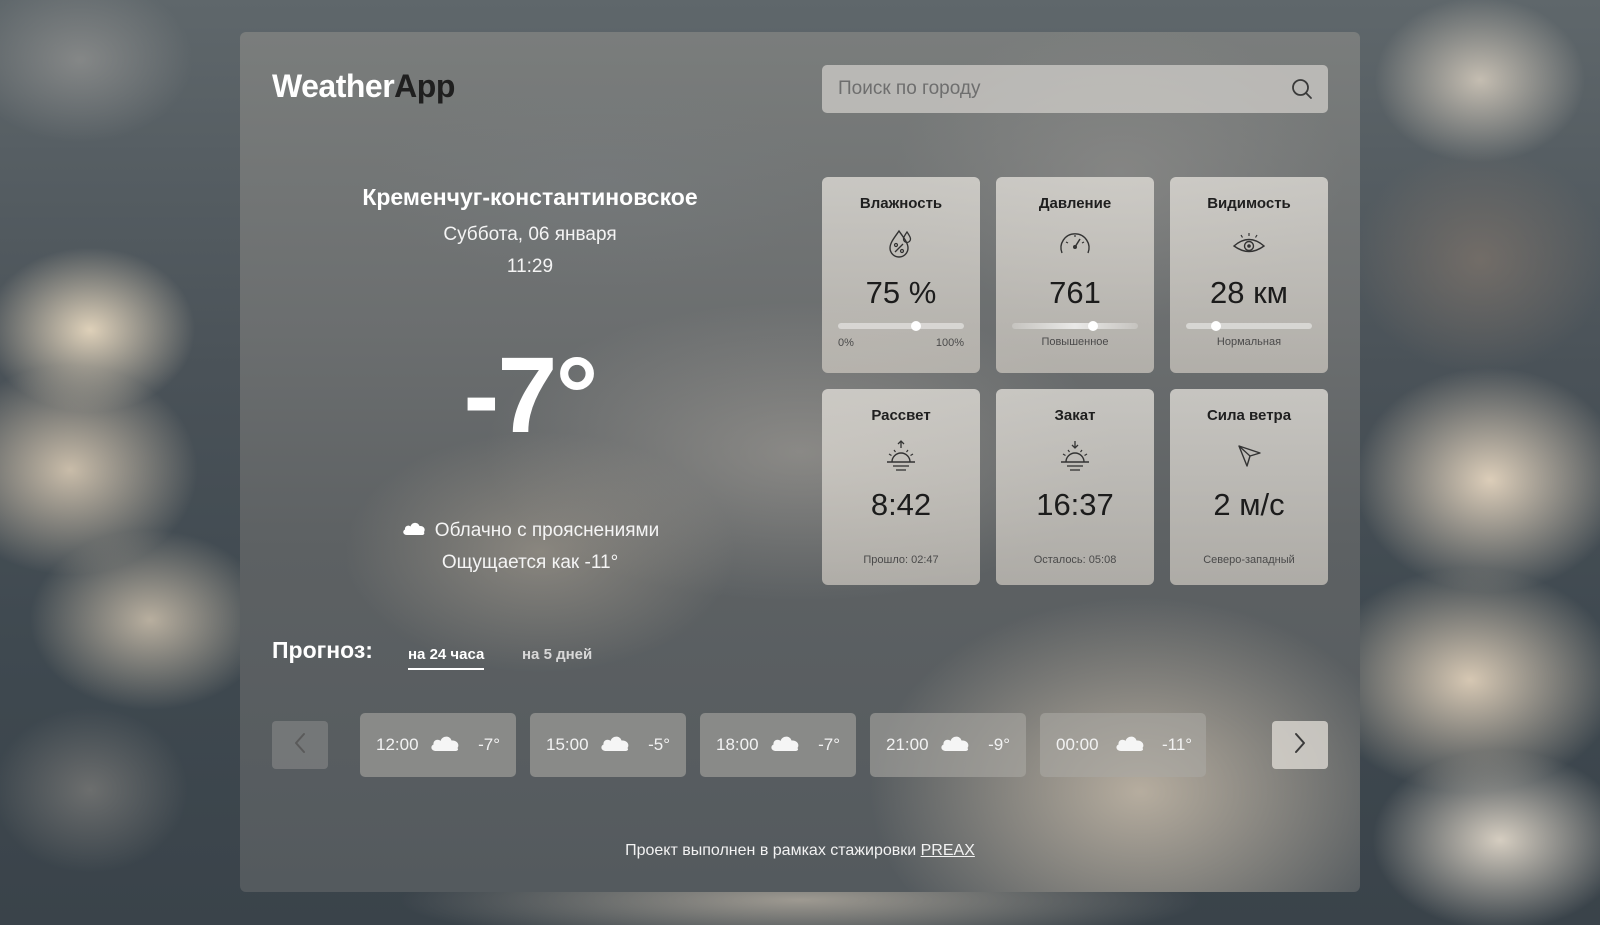 This screenshot has height=925, width=1600. I want to click on hour-card: 12:00 -7°, so click(438, 745).